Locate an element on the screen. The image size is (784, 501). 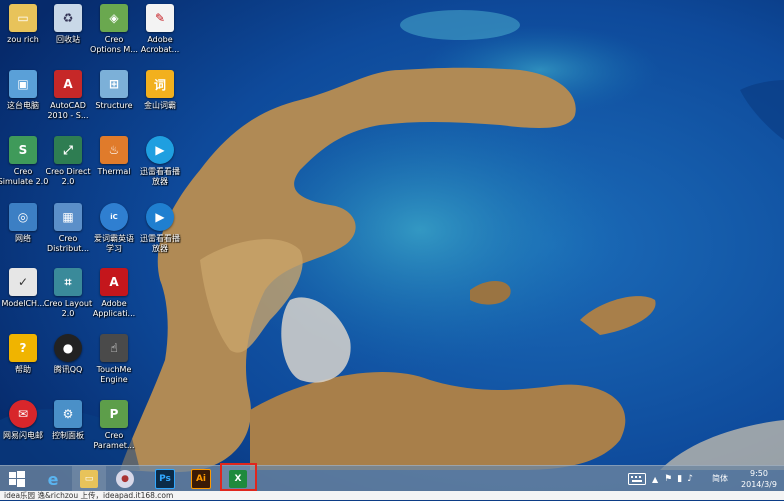
taskbar-file-explorer: ▭ is located at coordinates (89, 479).